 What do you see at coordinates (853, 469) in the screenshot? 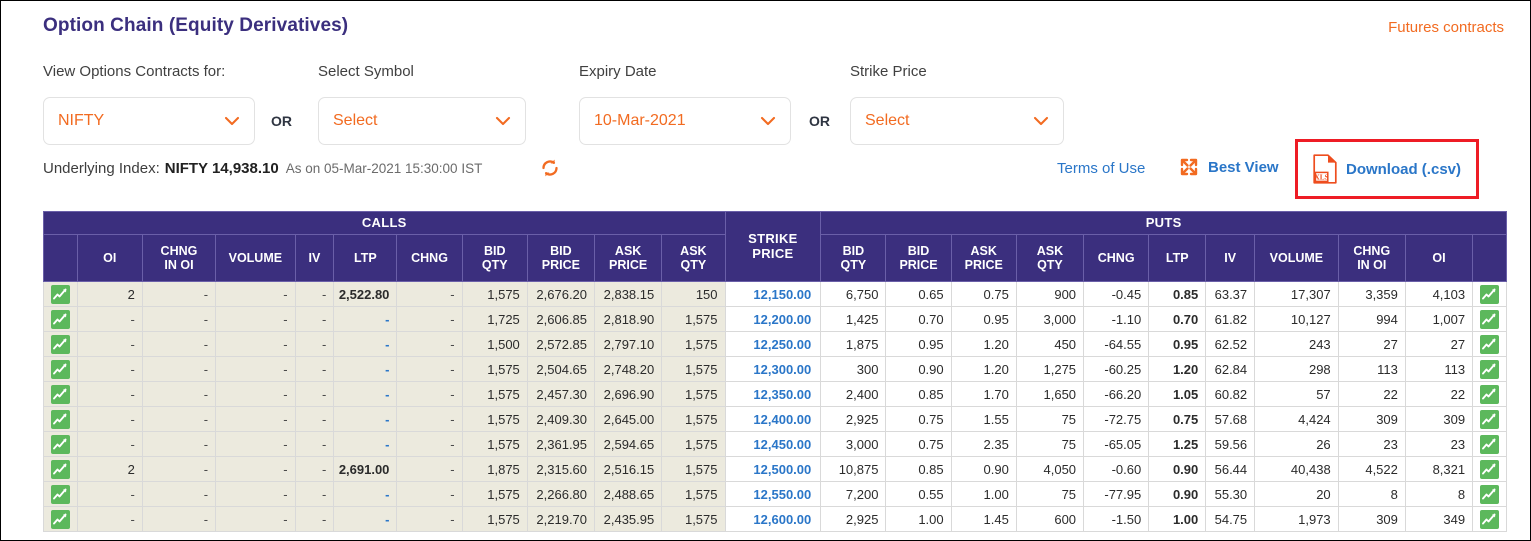
I see `cell-put-bid-qty: 10,875` at bounding box center [853, 469].